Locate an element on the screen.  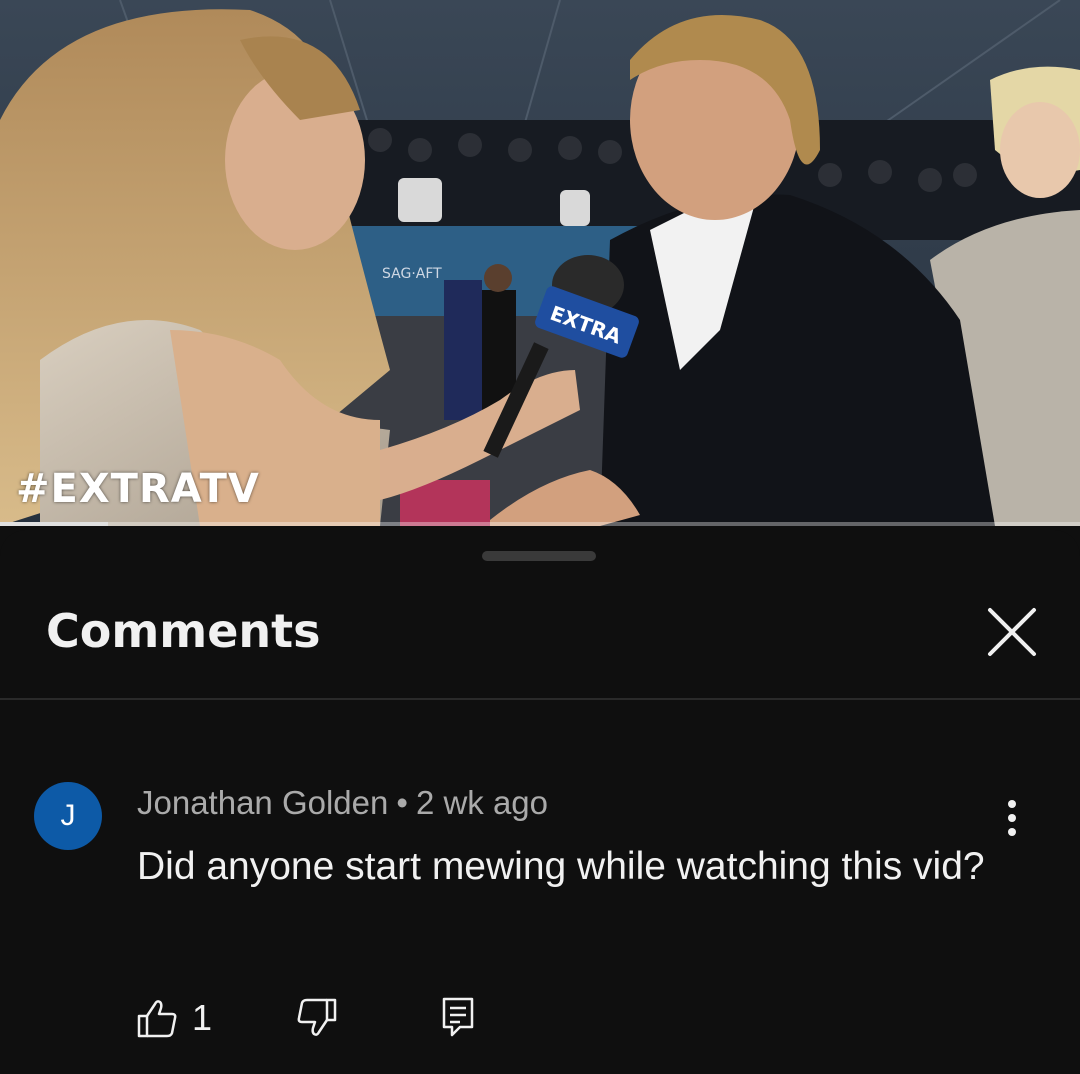
close-icon is located at coordinates (1012, 632).